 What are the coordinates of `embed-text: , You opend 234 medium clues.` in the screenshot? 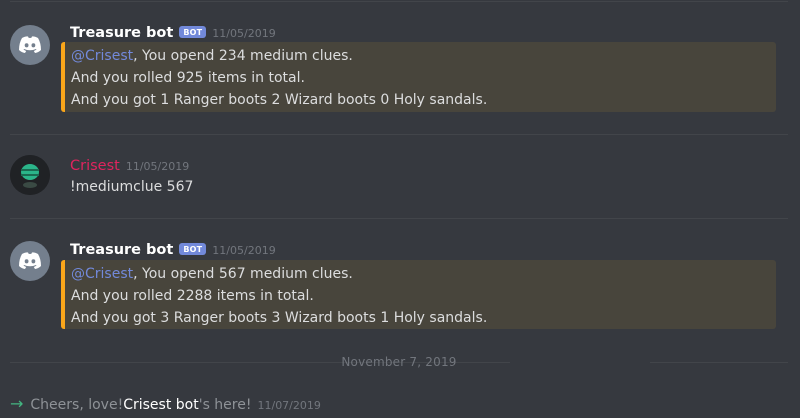 It's located at (243, 56).